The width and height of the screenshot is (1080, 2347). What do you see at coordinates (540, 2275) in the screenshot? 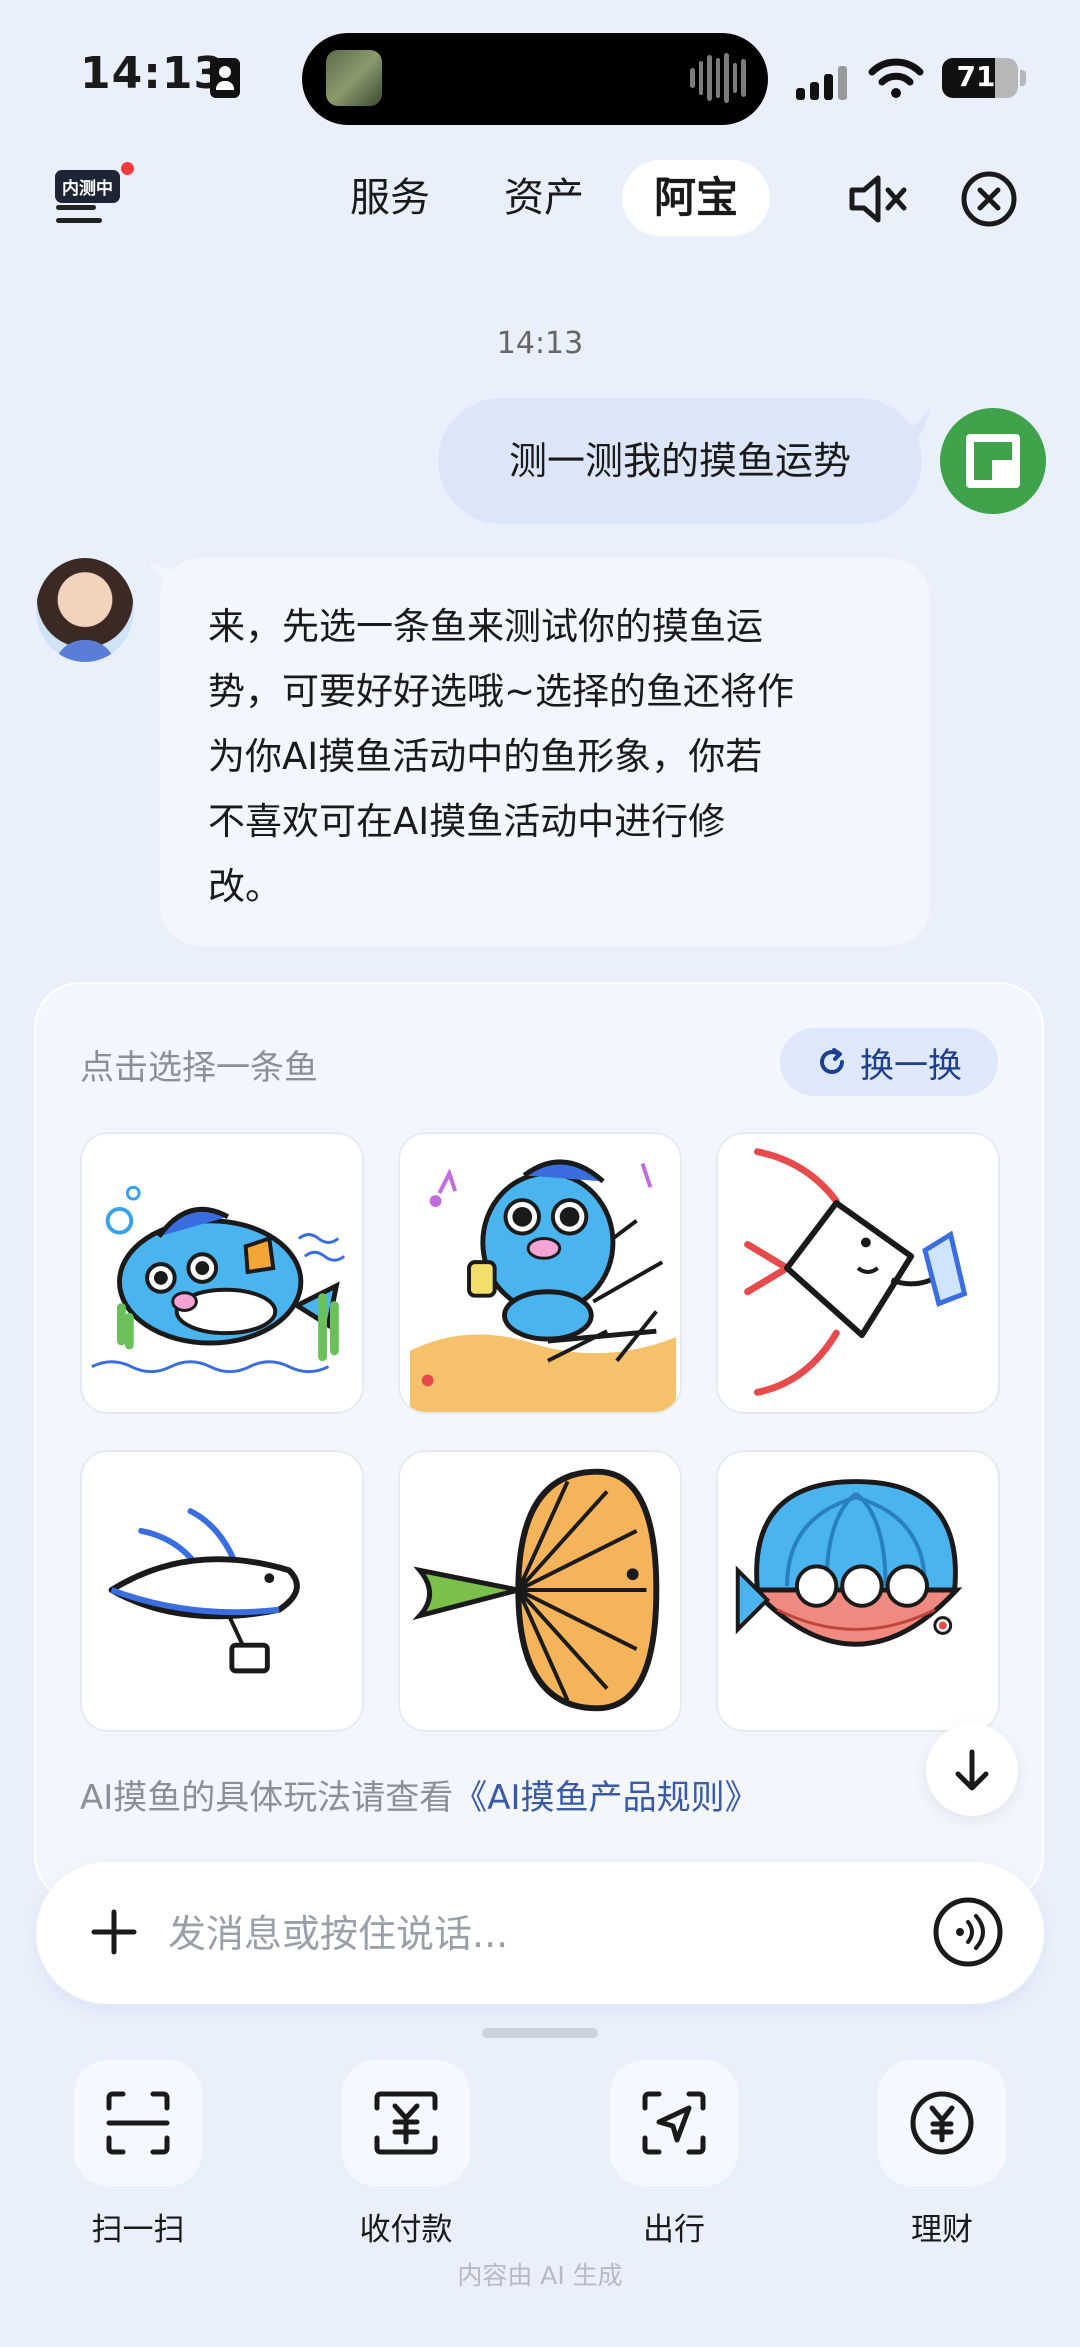
I see `ai-generated-note: 内容由 AI 生成` at bounding box center [540, 2275].